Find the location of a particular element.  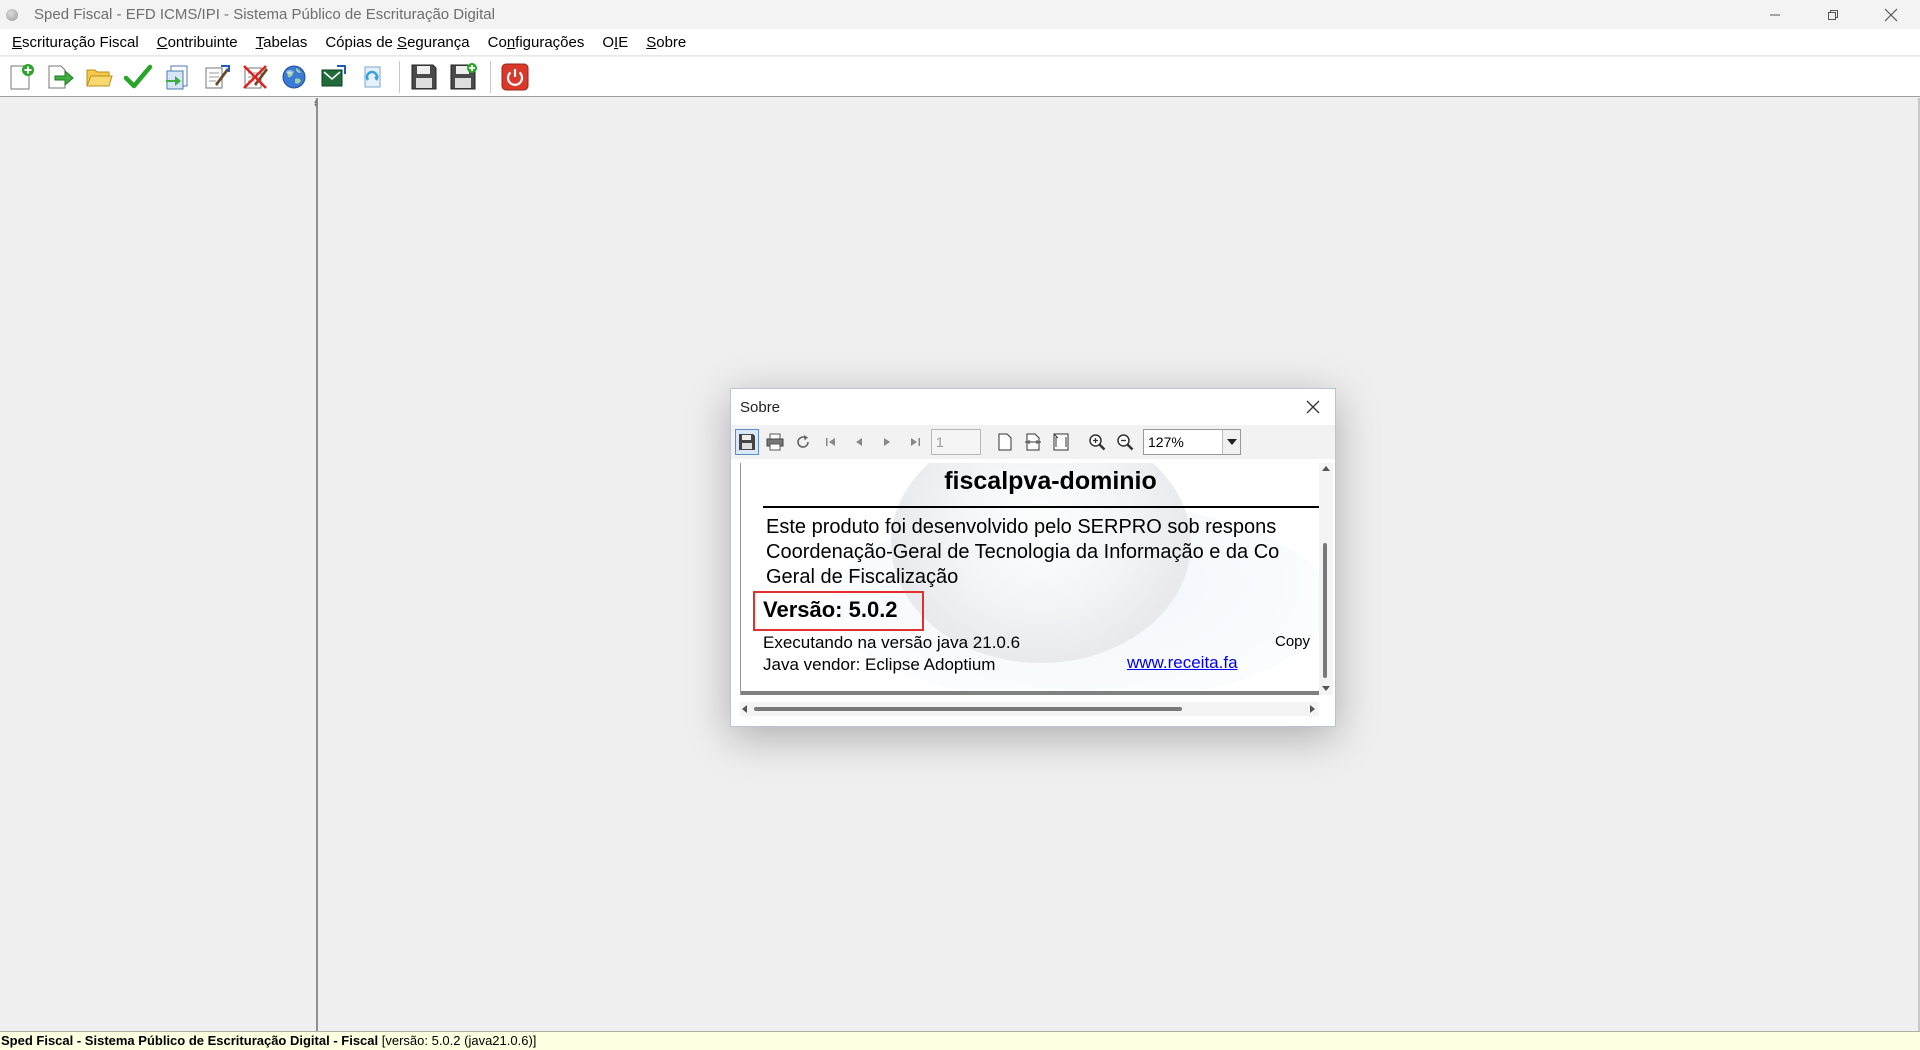

menu-label: E is located at coordinates (623, 42).